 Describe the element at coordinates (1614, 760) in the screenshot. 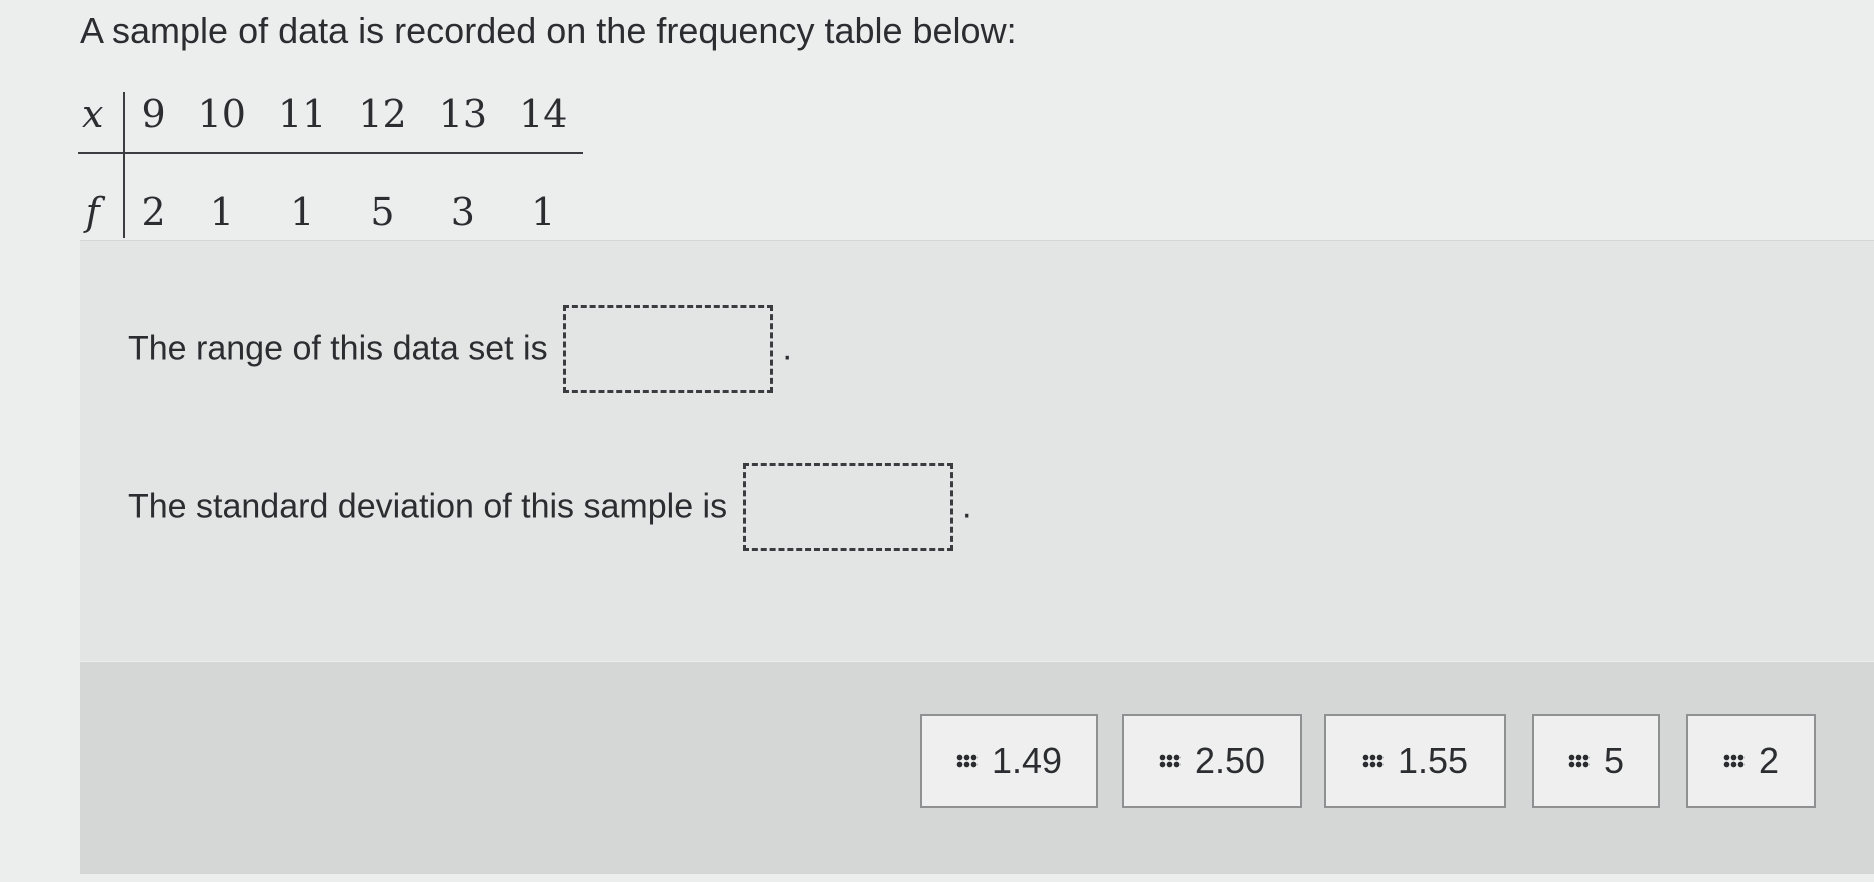

I see `tile-label: 5` at that location.